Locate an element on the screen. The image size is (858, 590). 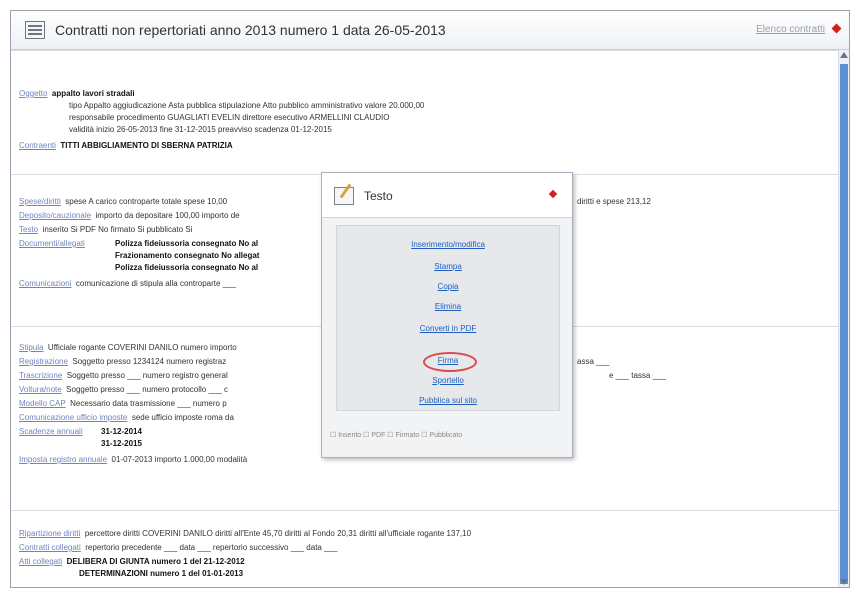
contraenti-link: Contraenti is located at coordinates (37, 145).